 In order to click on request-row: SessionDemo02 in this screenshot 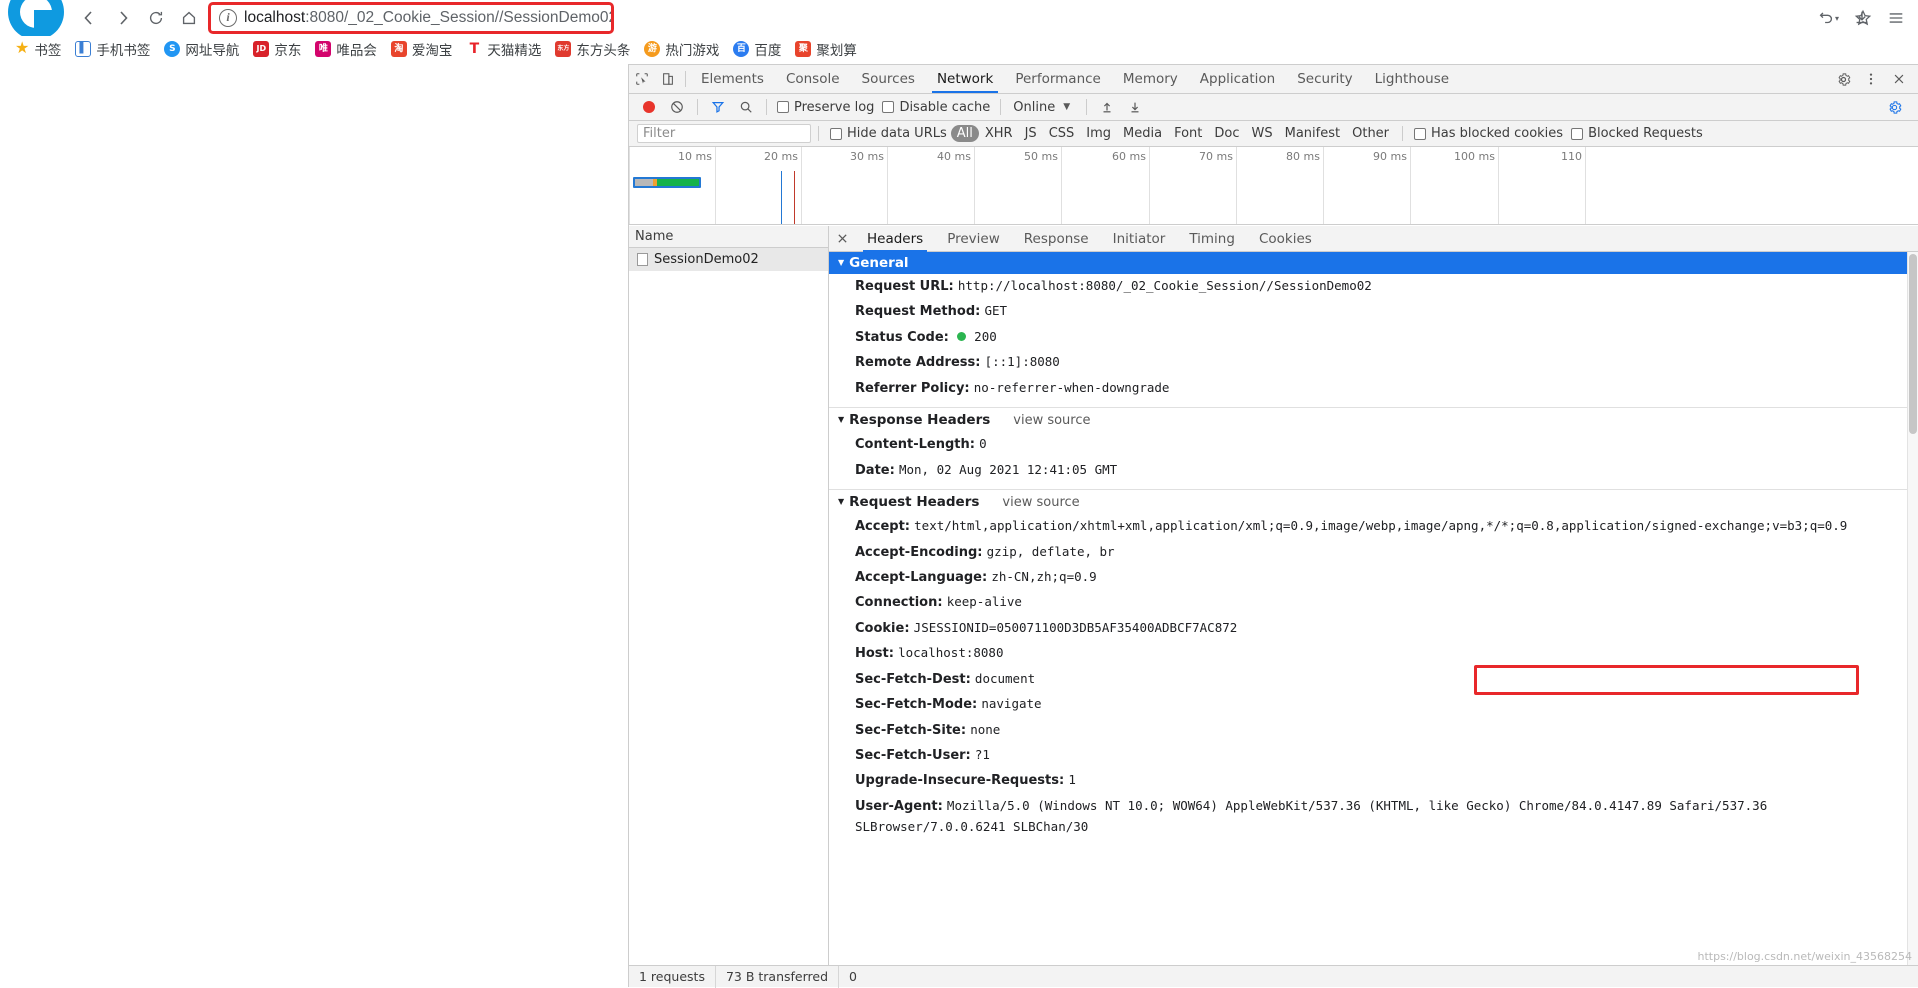, I will do `click(728, 259)`.